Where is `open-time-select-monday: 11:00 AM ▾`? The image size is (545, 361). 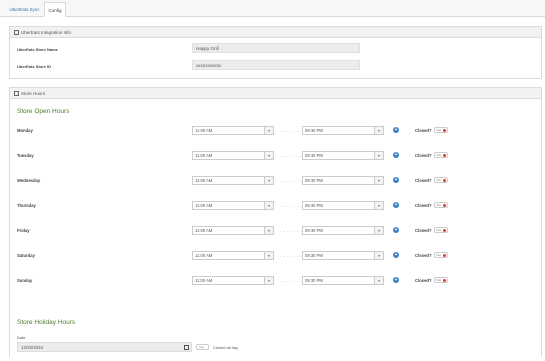 open-time-select-monday: 11:00 AM ▾ is located at coordinates (233, 130).